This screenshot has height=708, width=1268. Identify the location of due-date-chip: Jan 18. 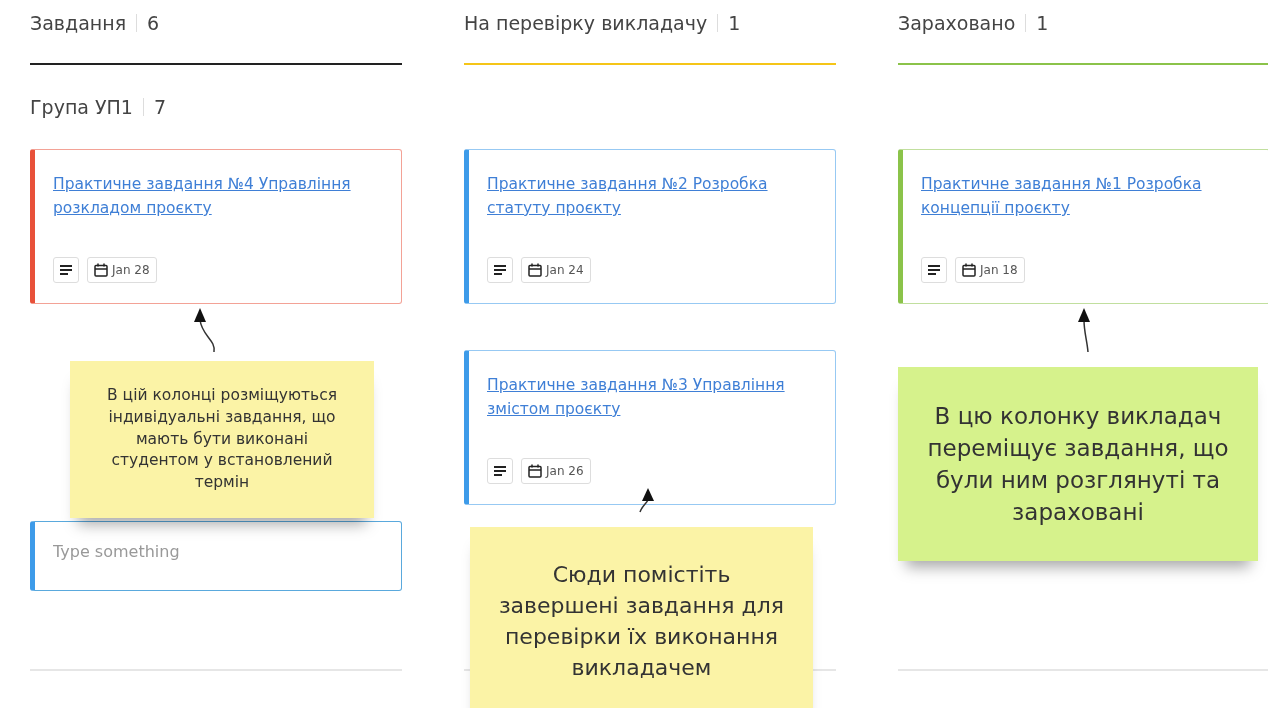
(990, 270).